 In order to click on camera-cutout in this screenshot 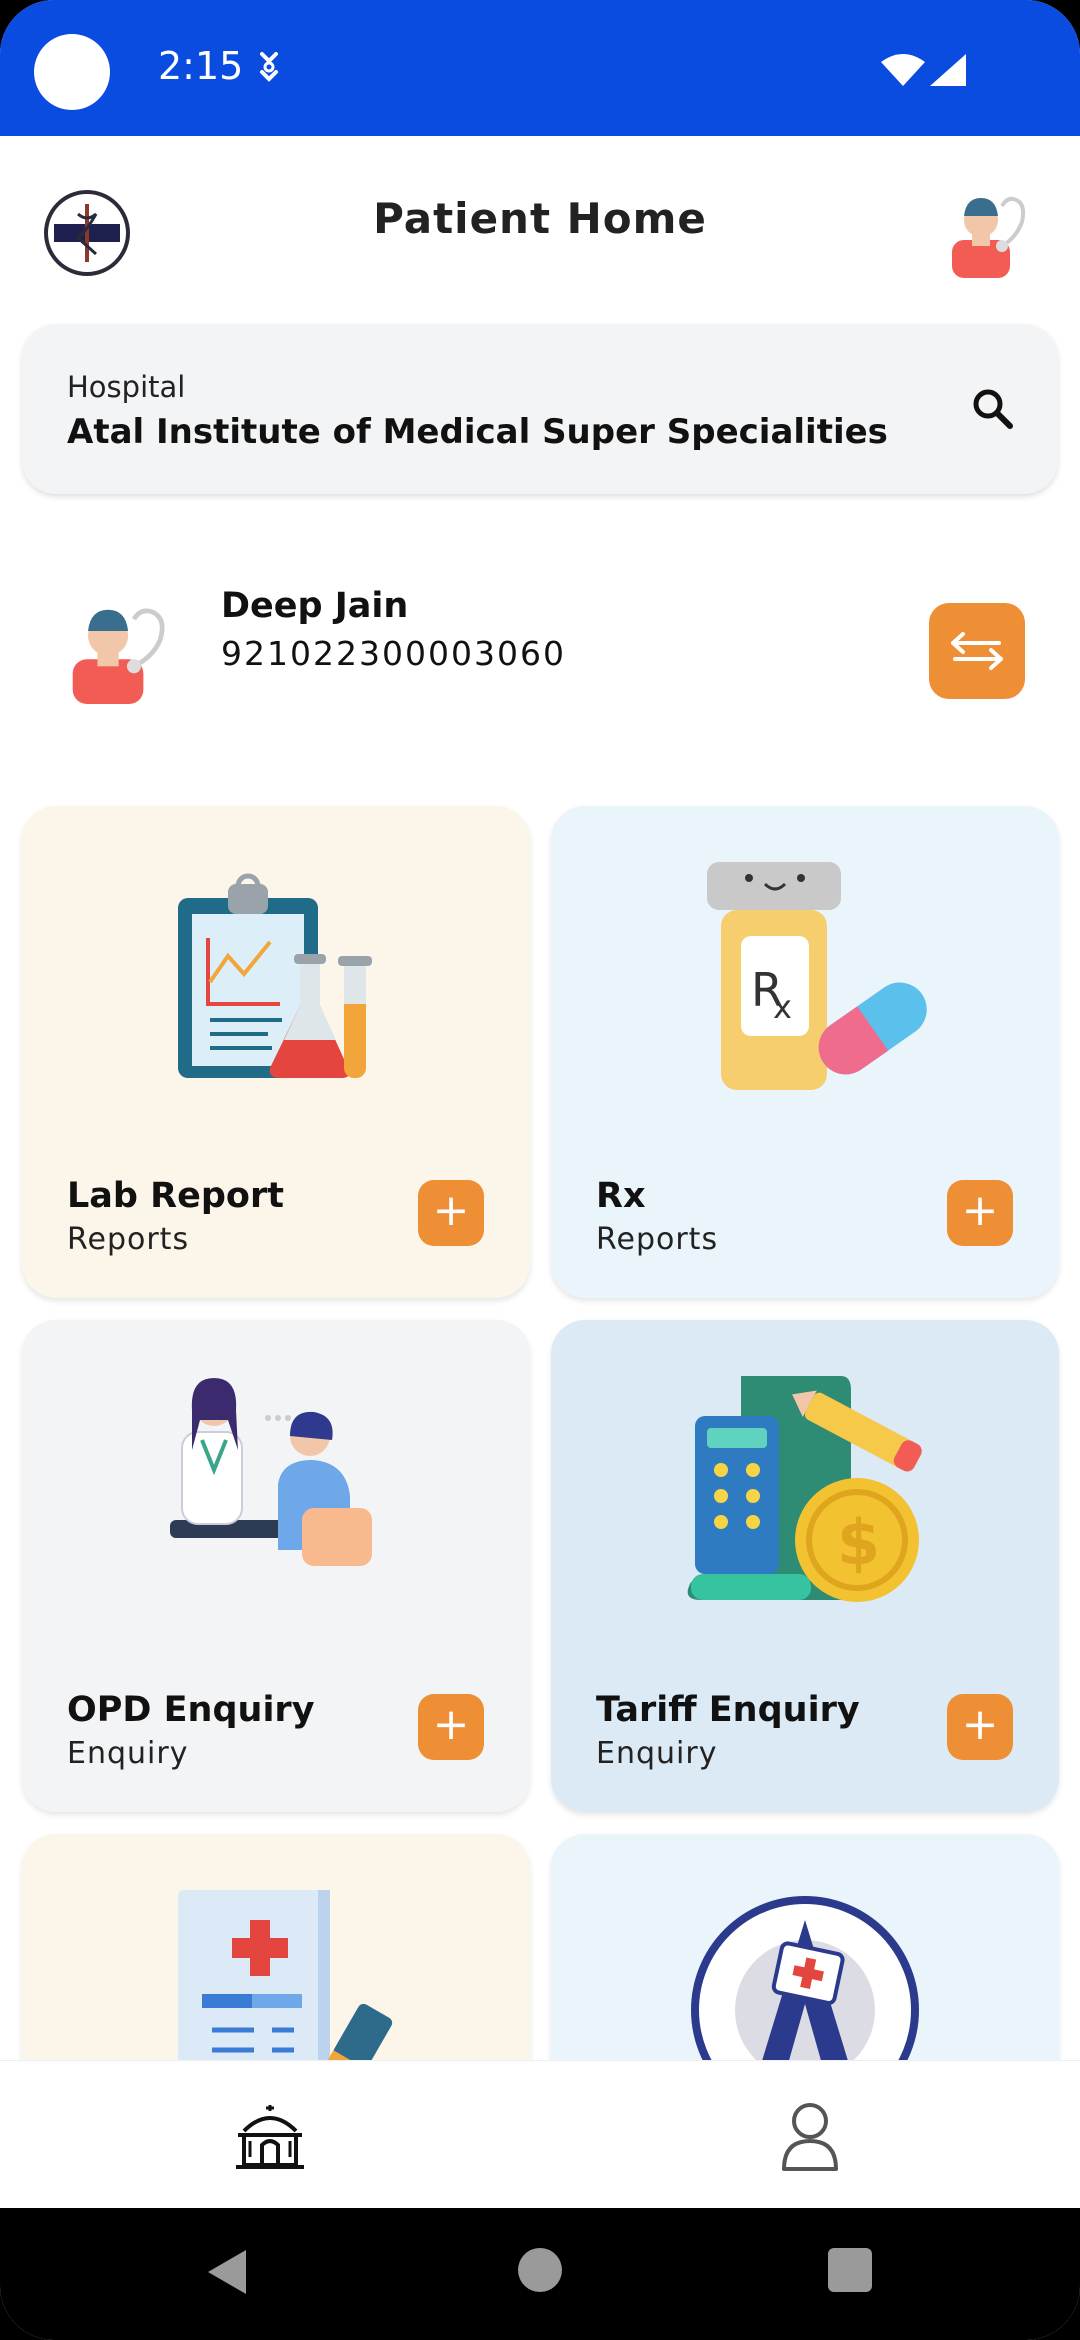, I will do `click(72, 72)`.